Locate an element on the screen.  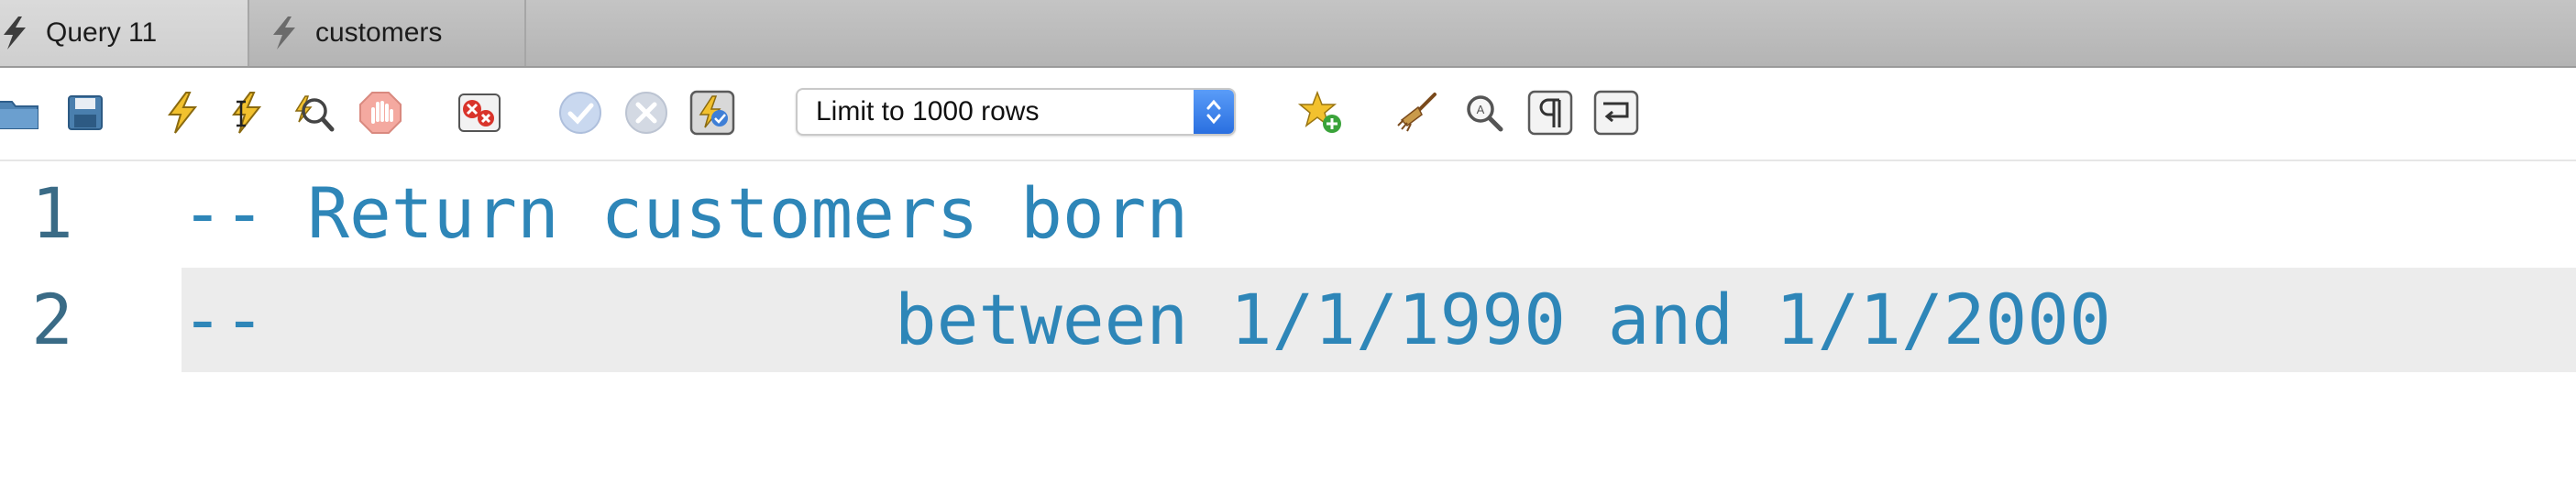
tab-label: customers is located at coordinates (379, 32).